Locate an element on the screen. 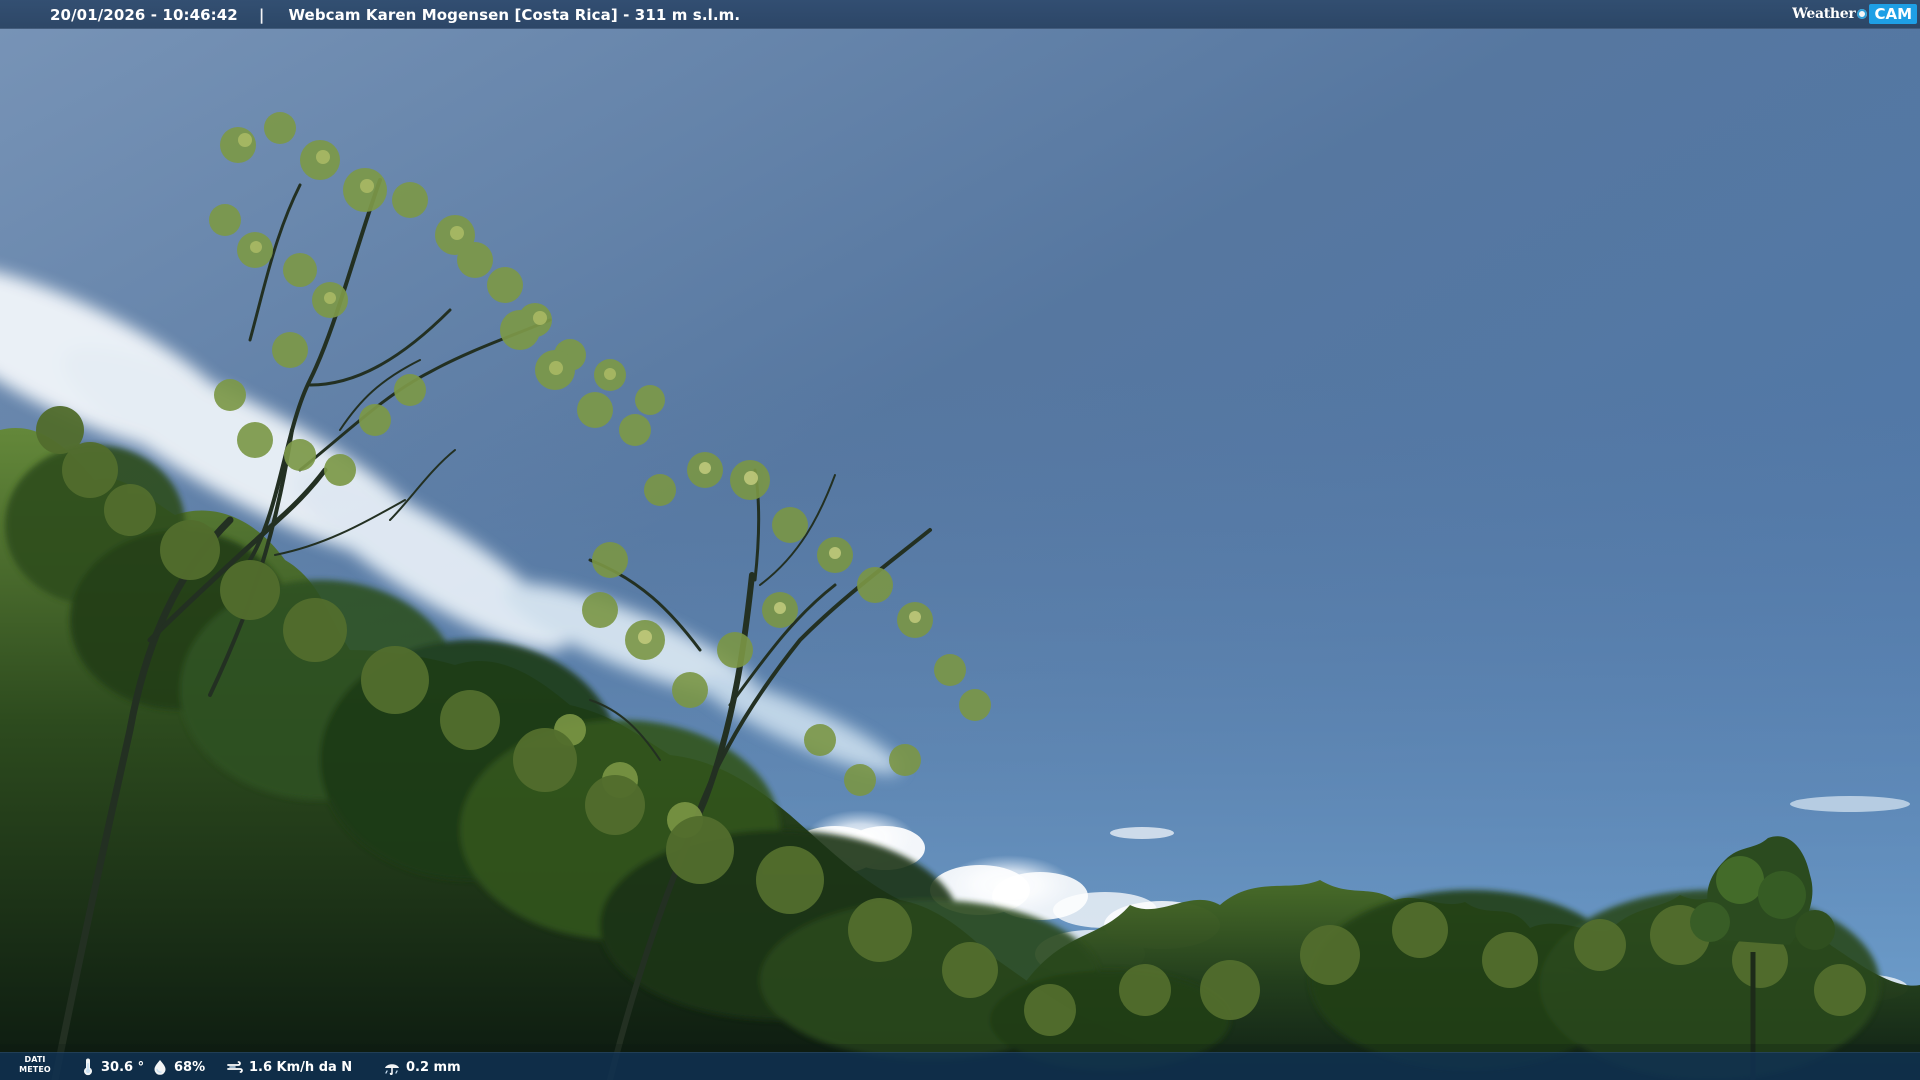 The height and width of the screenshot is (1080, 1920). meteo-label-top: DATI is located at coordinates (35, 1059).